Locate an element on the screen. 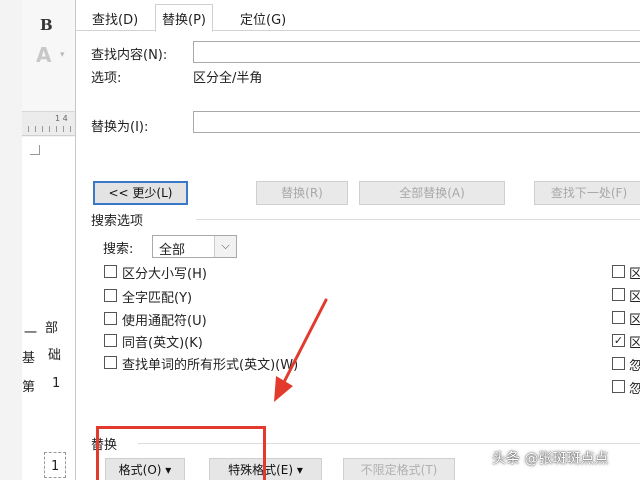 The height and width of the screenshot is (480, 640). replace-button: 替换(R) is located at coordinates (302, 193).